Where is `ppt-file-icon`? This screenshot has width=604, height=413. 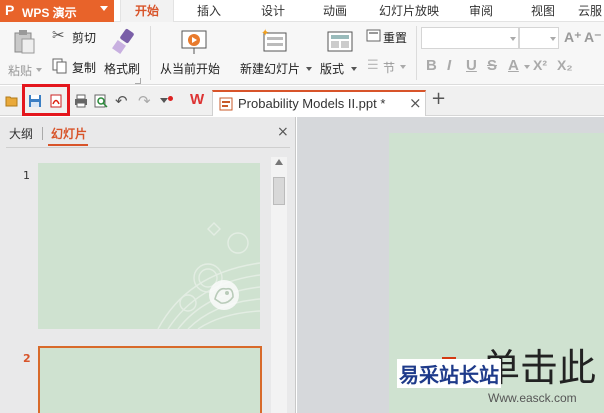
ppt-file-icon is located at coordinates (226, 104).